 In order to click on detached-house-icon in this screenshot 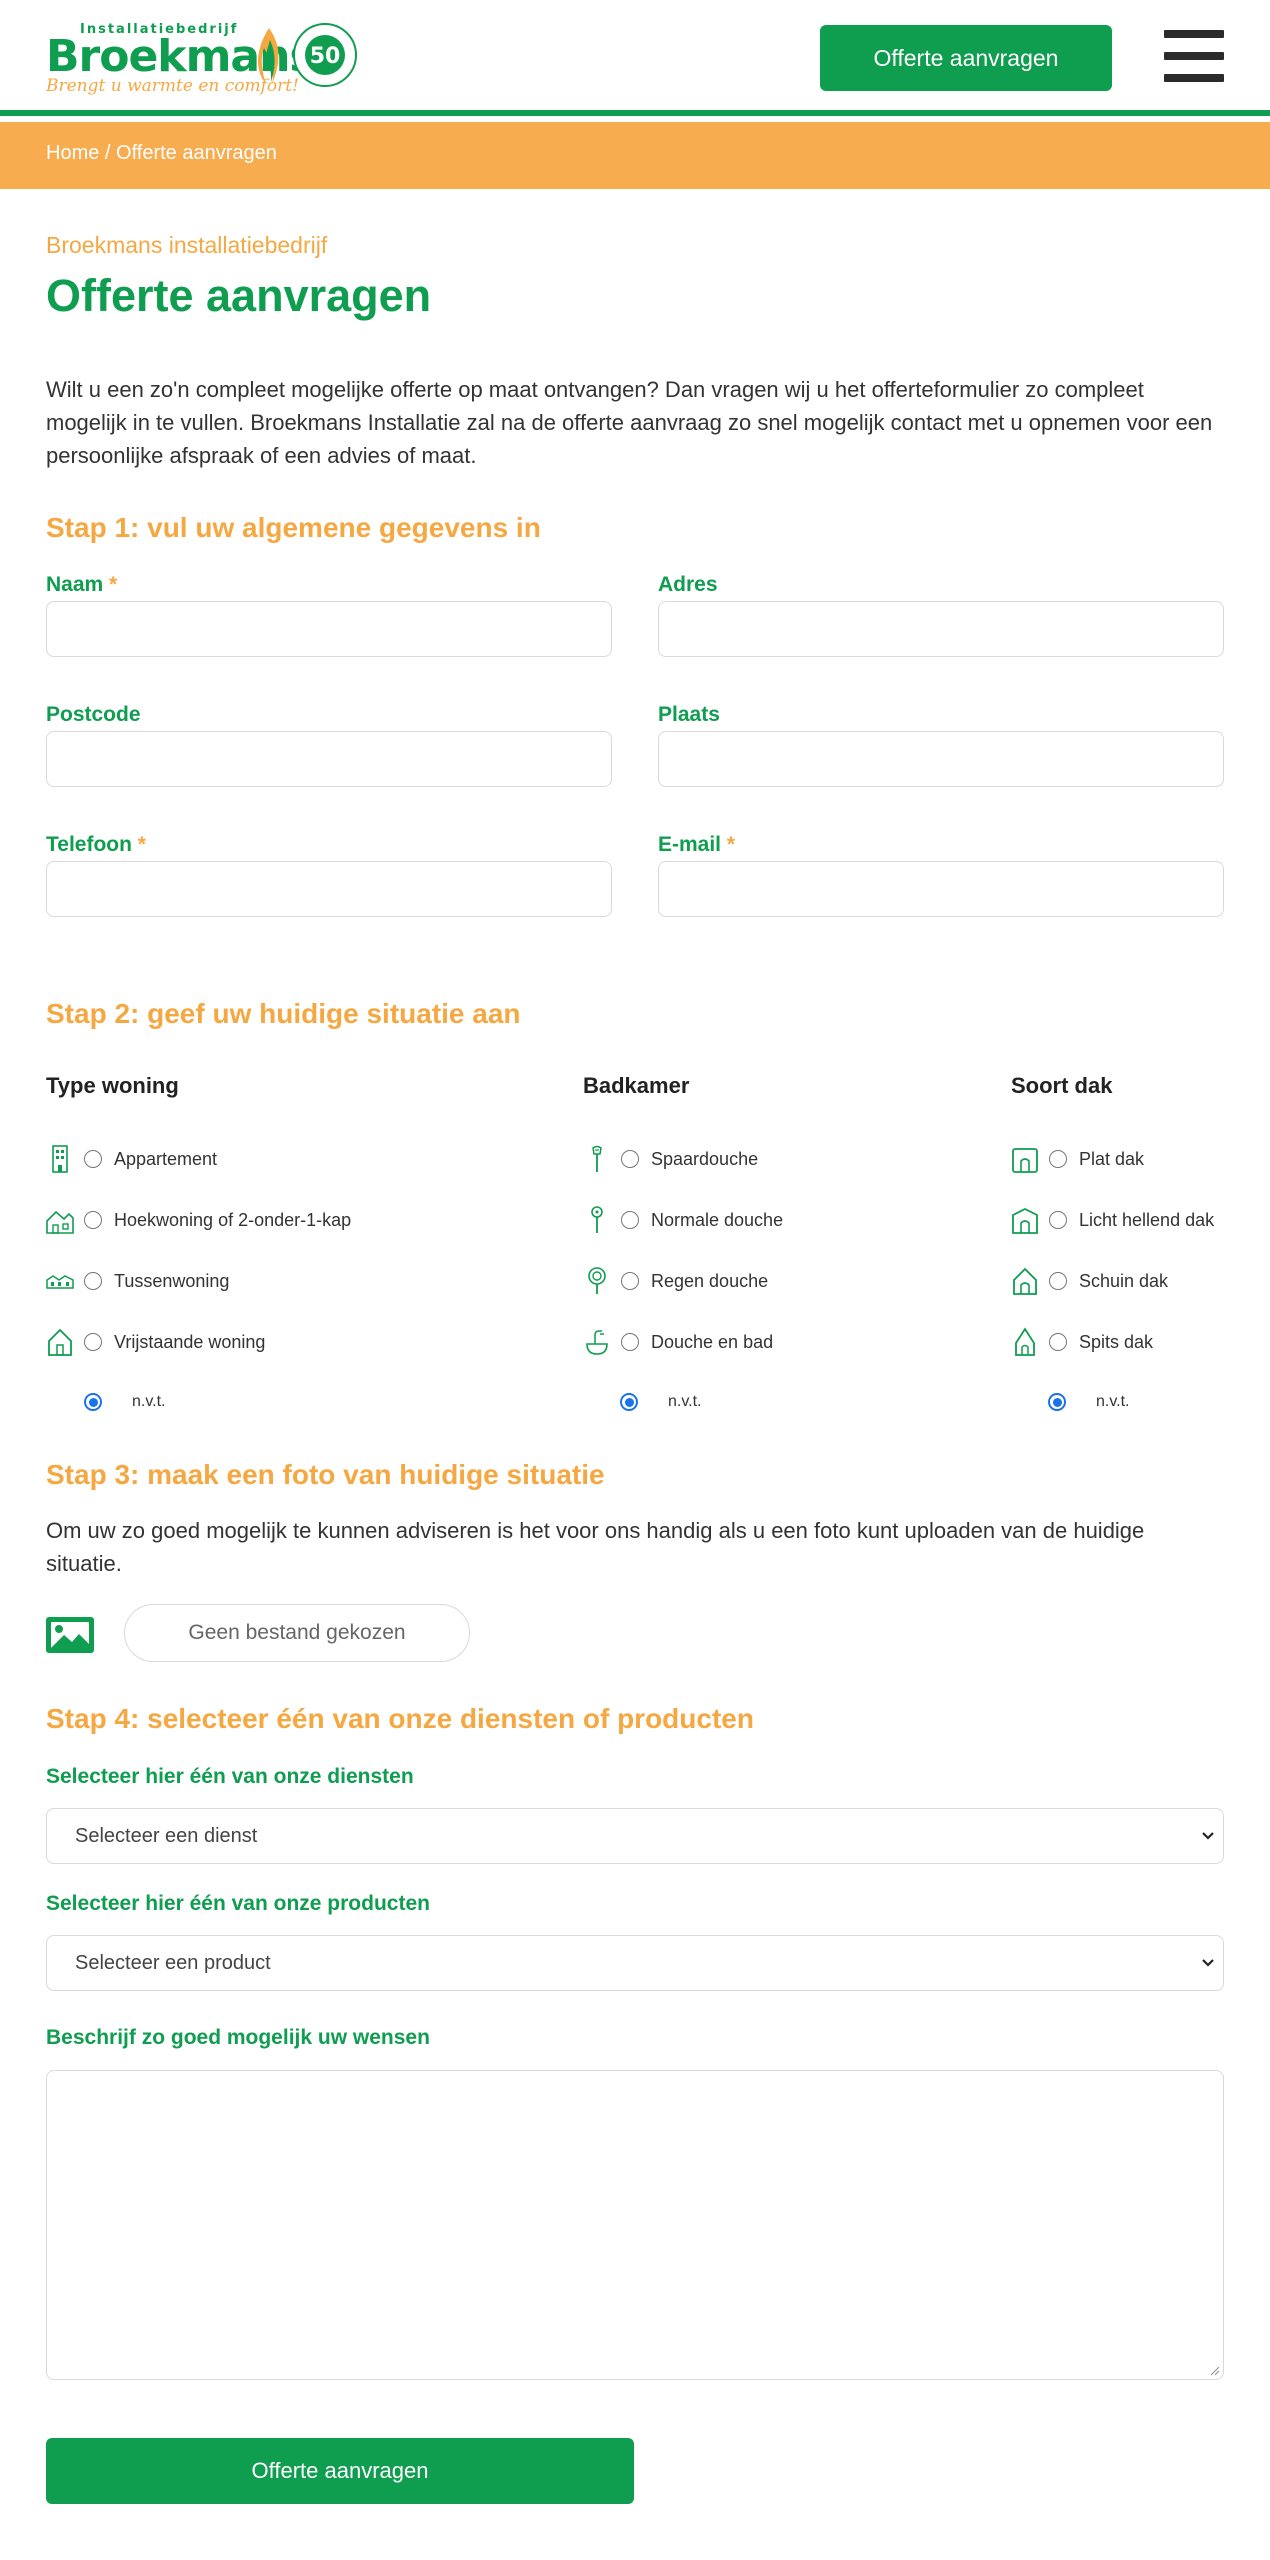, I will do `click(60, 1342)`.